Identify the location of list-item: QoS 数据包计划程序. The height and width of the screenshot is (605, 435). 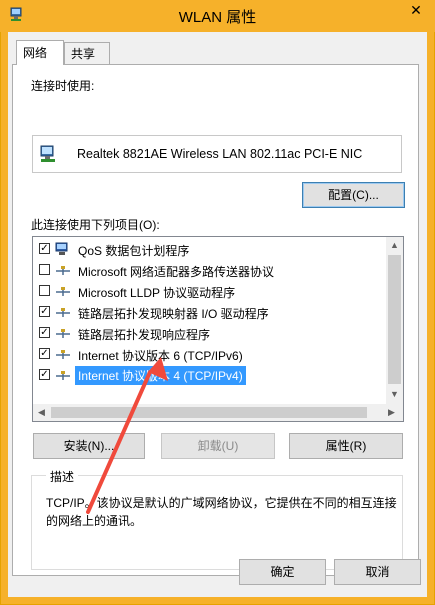
(208, 249).